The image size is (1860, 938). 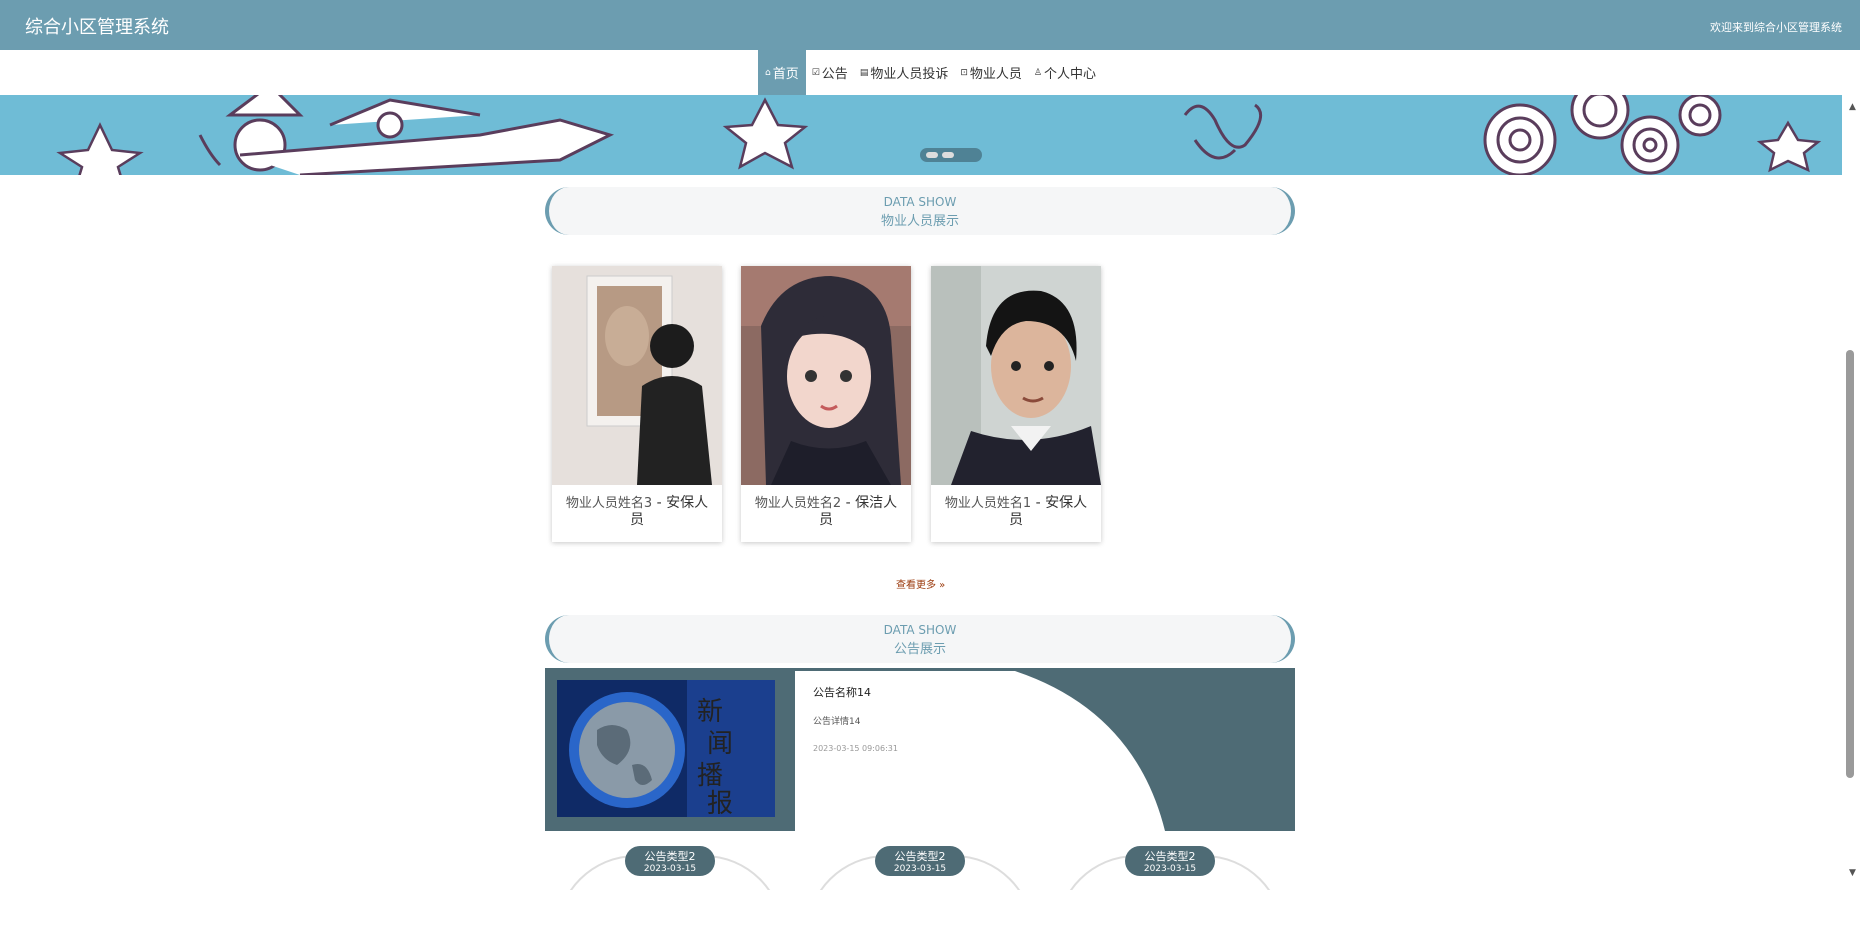 I want to click on nav-label: 物业人员投诉, so click(x=909, y=74).